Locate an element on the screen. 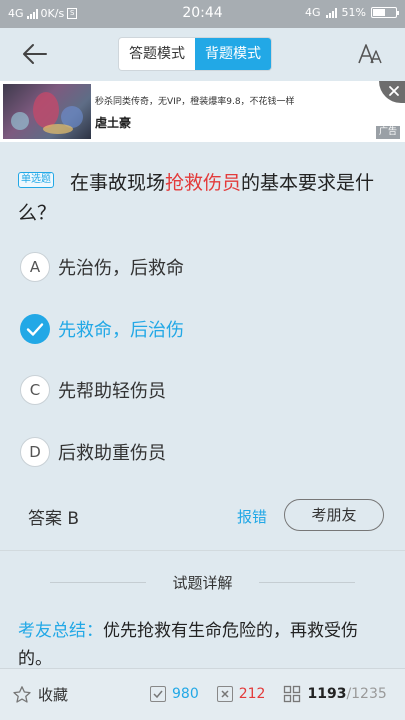 This screenshot has height=720, width=405. battery-percent: 51% is located at coordinates (353, 12).